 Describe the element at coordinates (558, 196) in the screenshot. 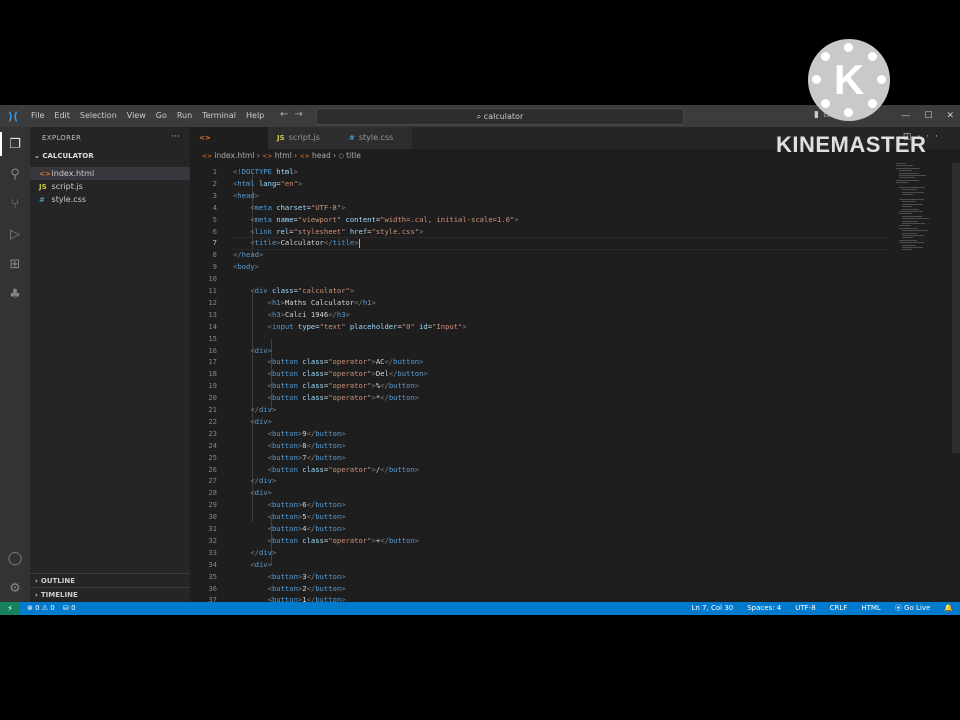

I see `code-line: <head>` at that location.